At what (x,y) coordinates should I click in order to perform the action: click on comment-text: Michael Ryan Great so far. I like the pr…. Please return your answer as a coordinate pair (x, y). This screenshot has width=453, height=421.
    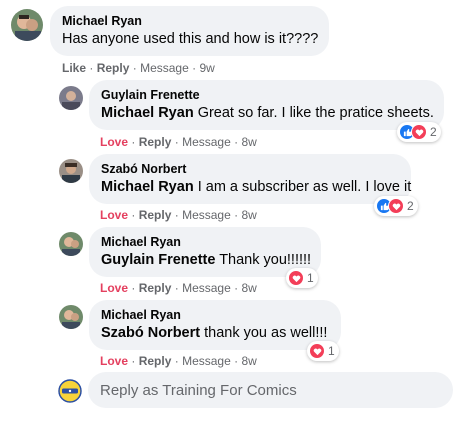
    Looking at the image, I should click on (267, 113).